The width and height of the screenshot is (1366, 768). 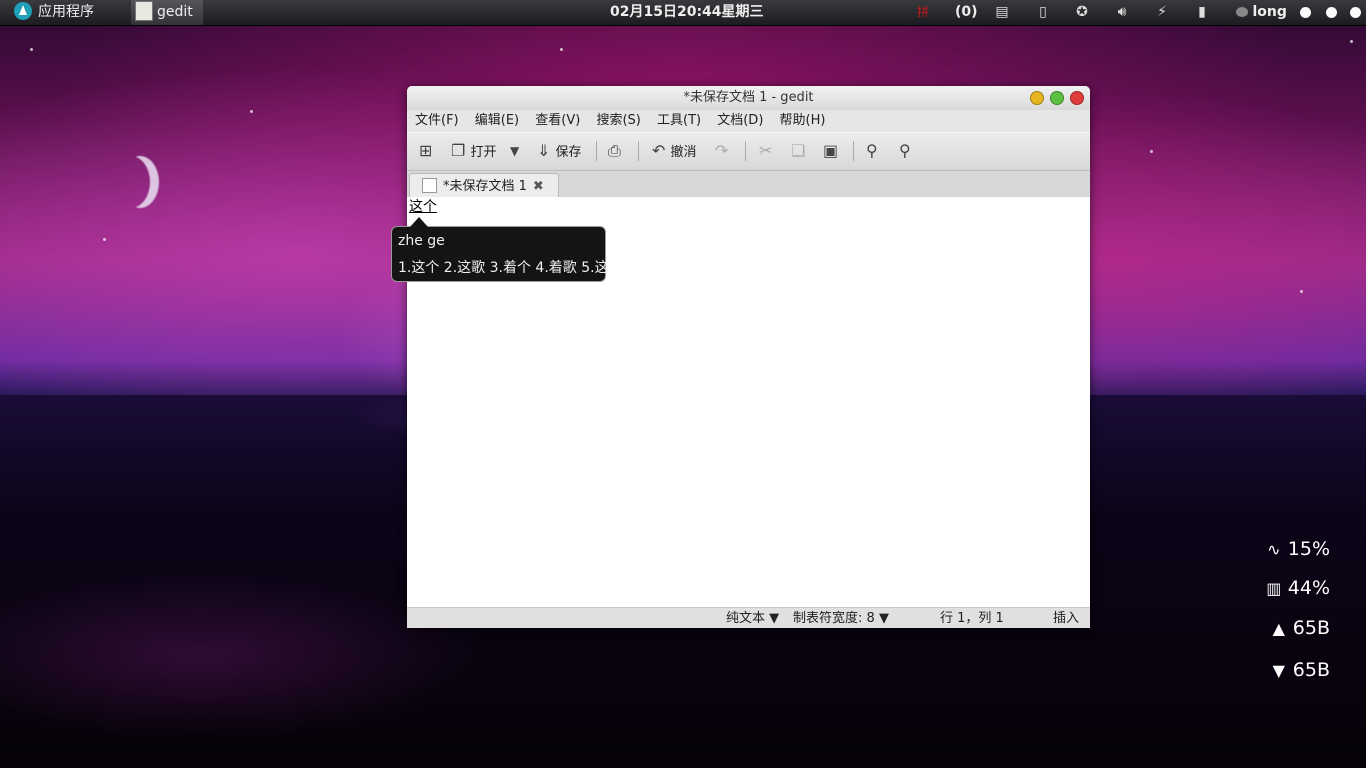 I want to click on open-button: ❐ 打开, so click(x=474, y=151).